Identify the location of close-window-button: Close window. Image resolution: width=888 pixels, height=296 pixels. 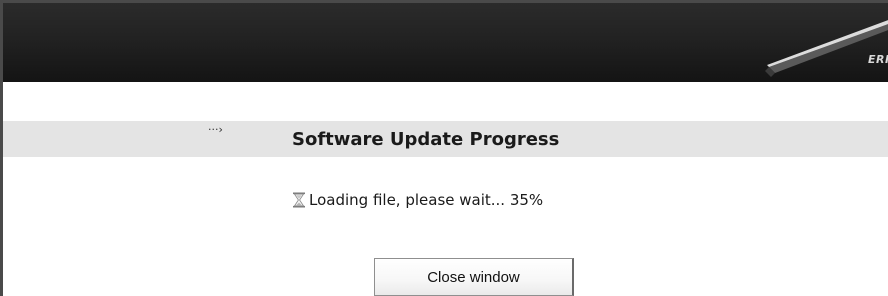
(474, 277).